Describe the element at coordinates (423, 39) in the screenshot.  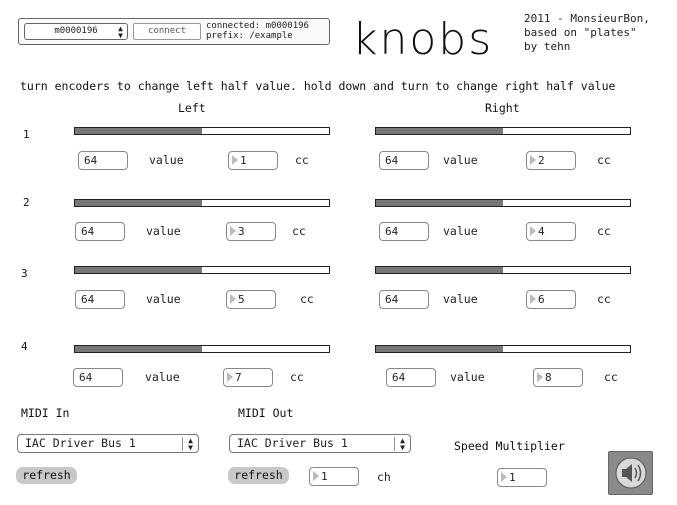
I see `app-title: knobs` at that location.